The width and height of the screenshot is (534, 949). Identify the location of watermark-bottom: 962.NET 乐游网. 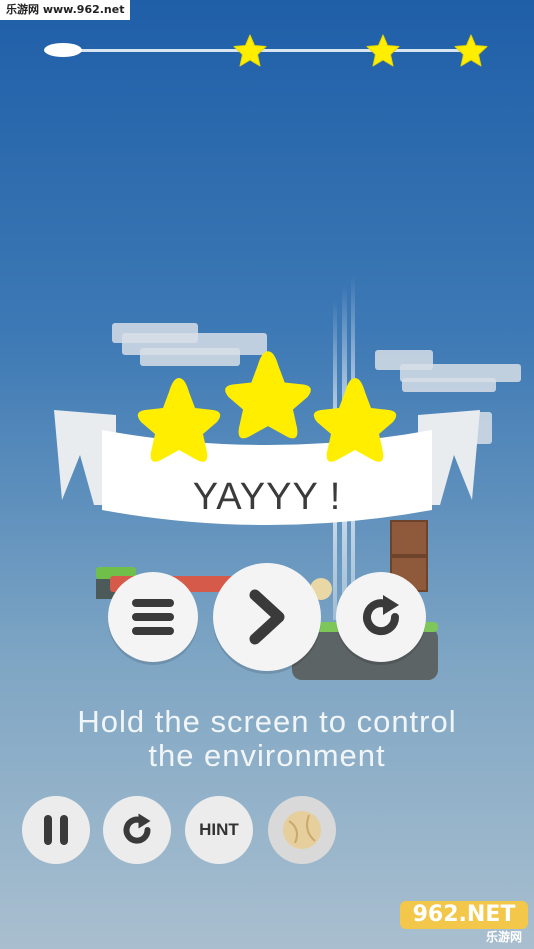
(464, 923).